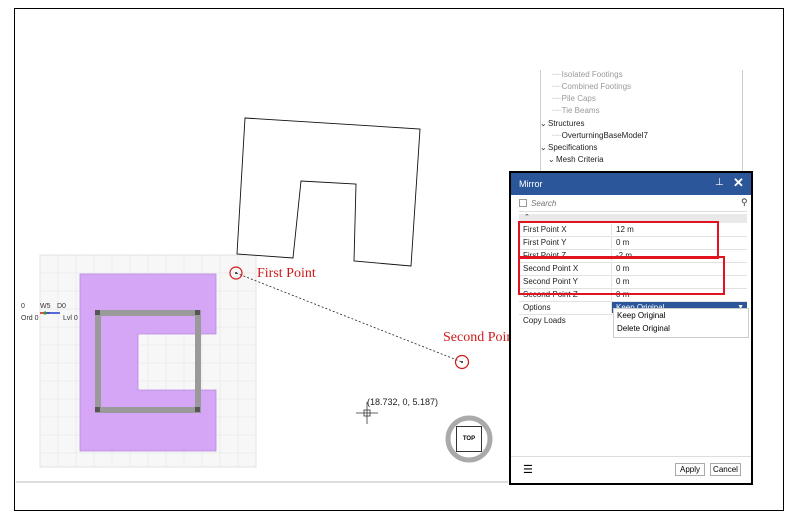 The height and width of the screenshot is (517, 799). Describe the element at coordinates (631, 469) in the screenshot. I see `panel-footer: ☰ Apply Cancel` at that location.